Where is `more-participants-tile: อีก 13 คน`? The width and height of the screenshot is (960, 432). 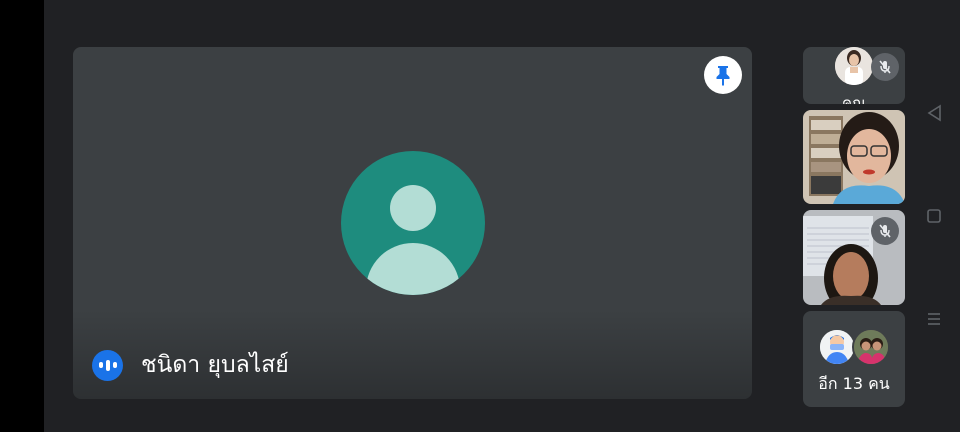
more-participants-tile: อีก 13 คน is located at coordinates (854, 359).